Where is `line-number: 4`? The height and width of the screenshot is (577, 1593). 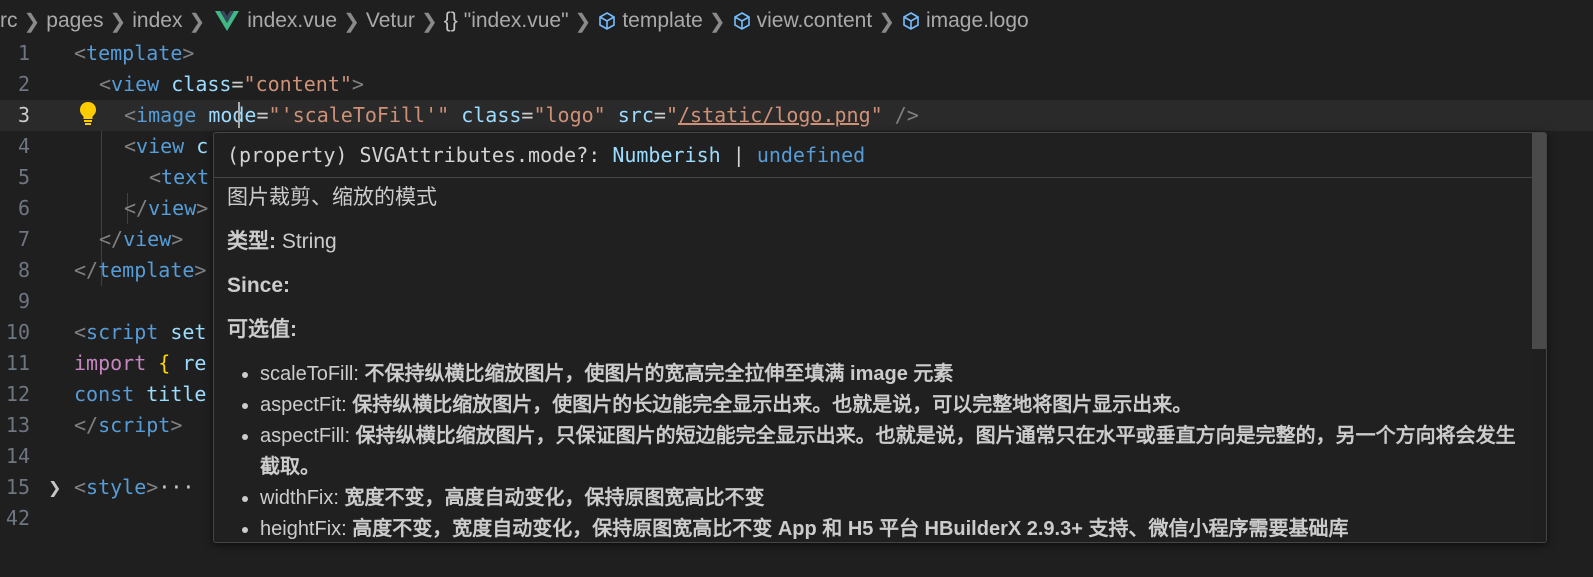
line-number: 4 is located at coordinates (23, 146).